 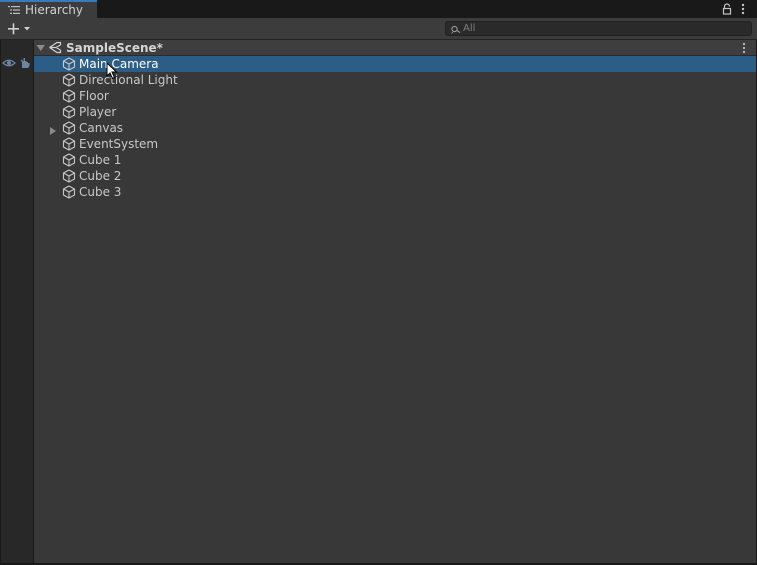 I want to click on tab-hierarchy: Hierarchy, so click(x=48, y=9).